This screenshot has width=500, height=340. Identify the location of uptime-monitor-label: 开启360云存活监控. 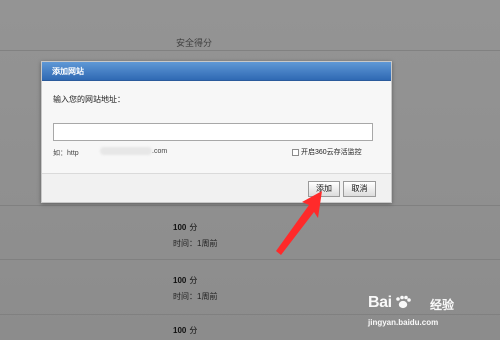
(331, 152).